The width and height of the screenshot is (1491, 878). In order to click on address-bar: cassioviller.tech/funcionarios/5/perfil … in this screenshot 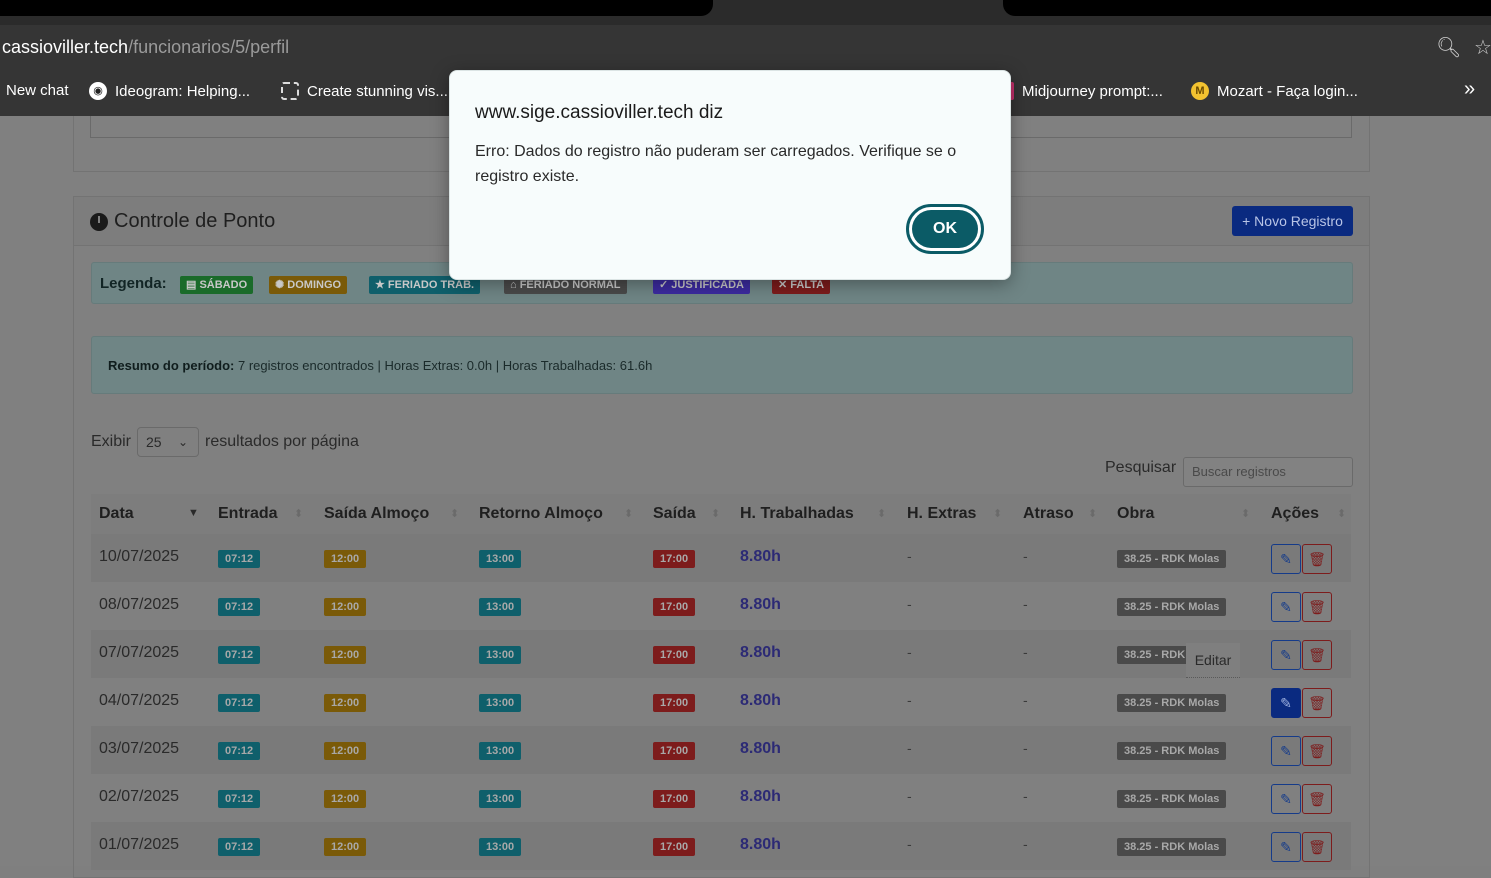, I will do `click(745, 46)`.